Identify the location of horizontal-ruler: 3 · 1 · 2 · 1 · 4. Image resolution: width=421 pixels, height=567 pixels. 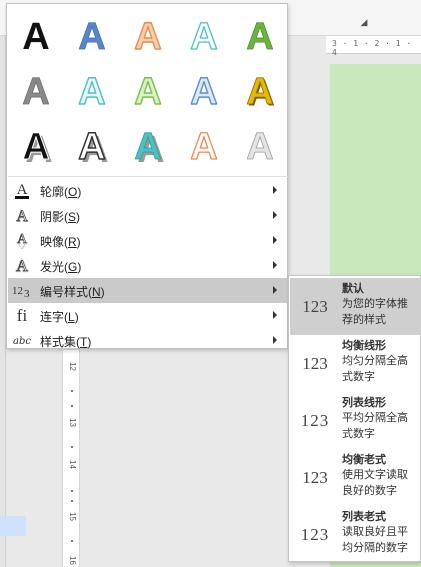
(373, 46).